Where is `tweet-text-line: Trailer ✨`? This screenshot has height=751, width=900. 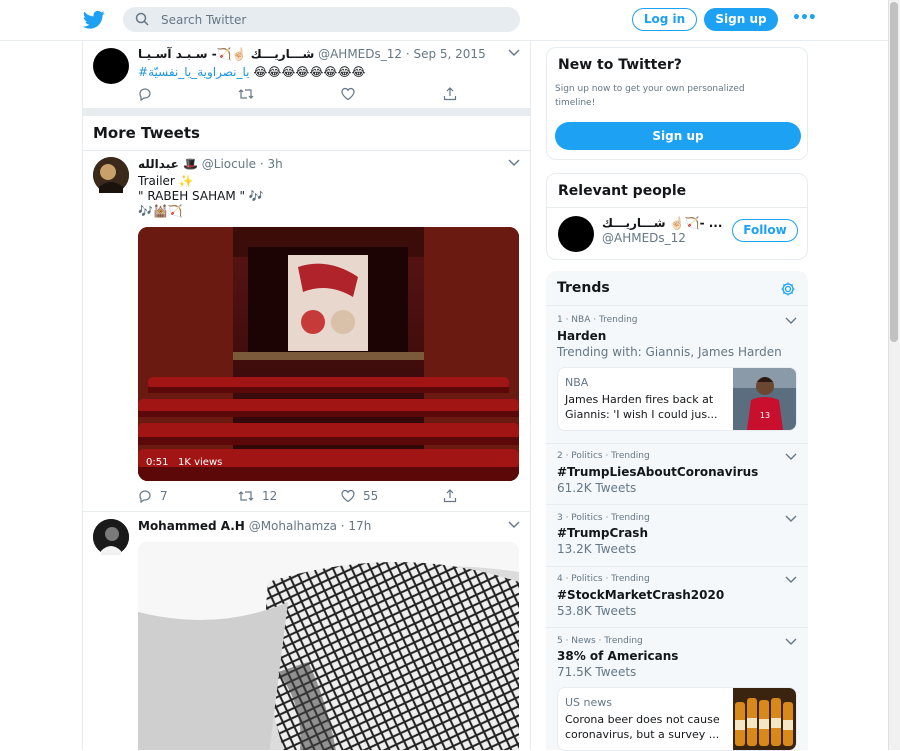
tweet-text-line: Trailer ✨ is located at coordinates (166, 181).